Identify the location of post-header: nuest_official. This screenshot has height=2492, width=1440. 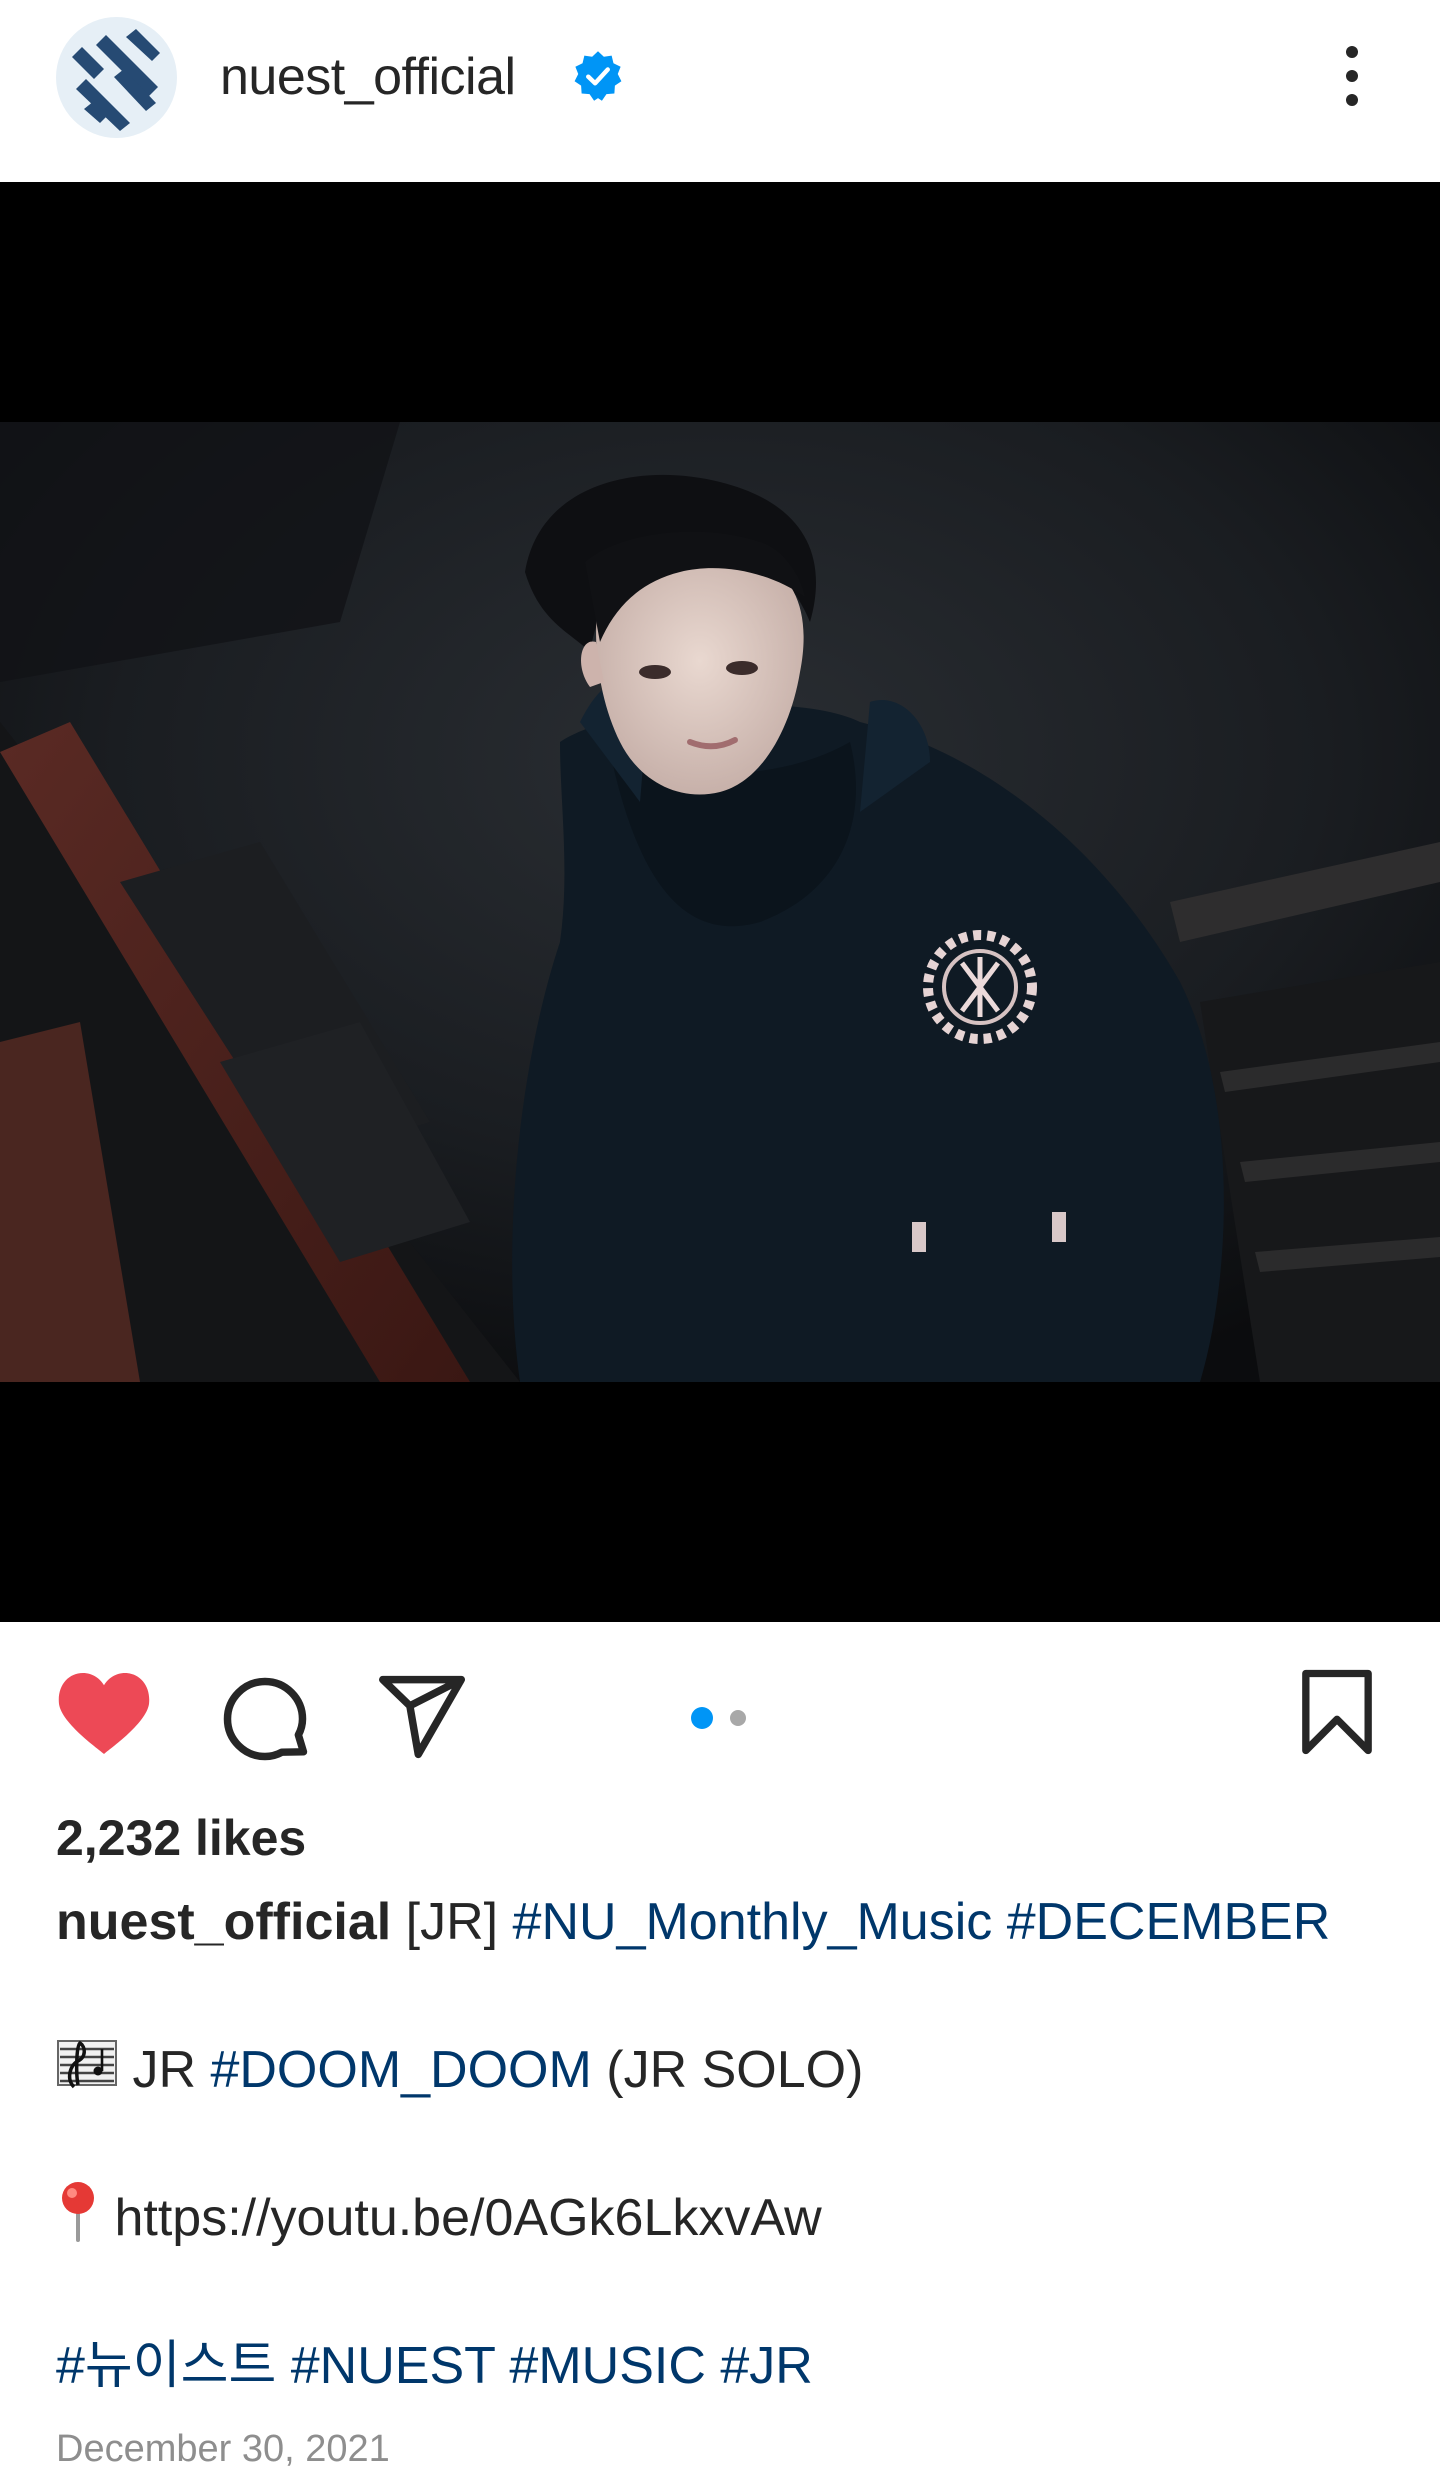
(720, 91).